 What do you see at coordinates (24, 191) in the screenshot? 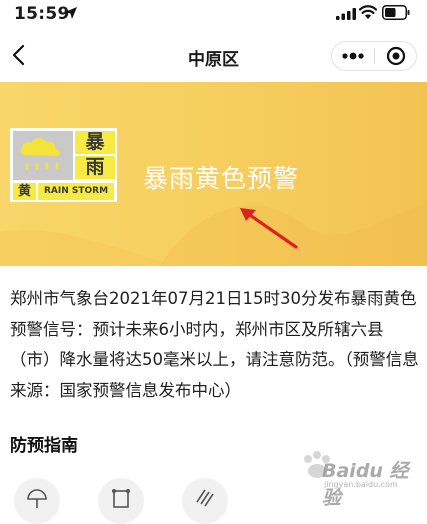
I see `badge-color-char: 黄` at bounding box center [24, 191].